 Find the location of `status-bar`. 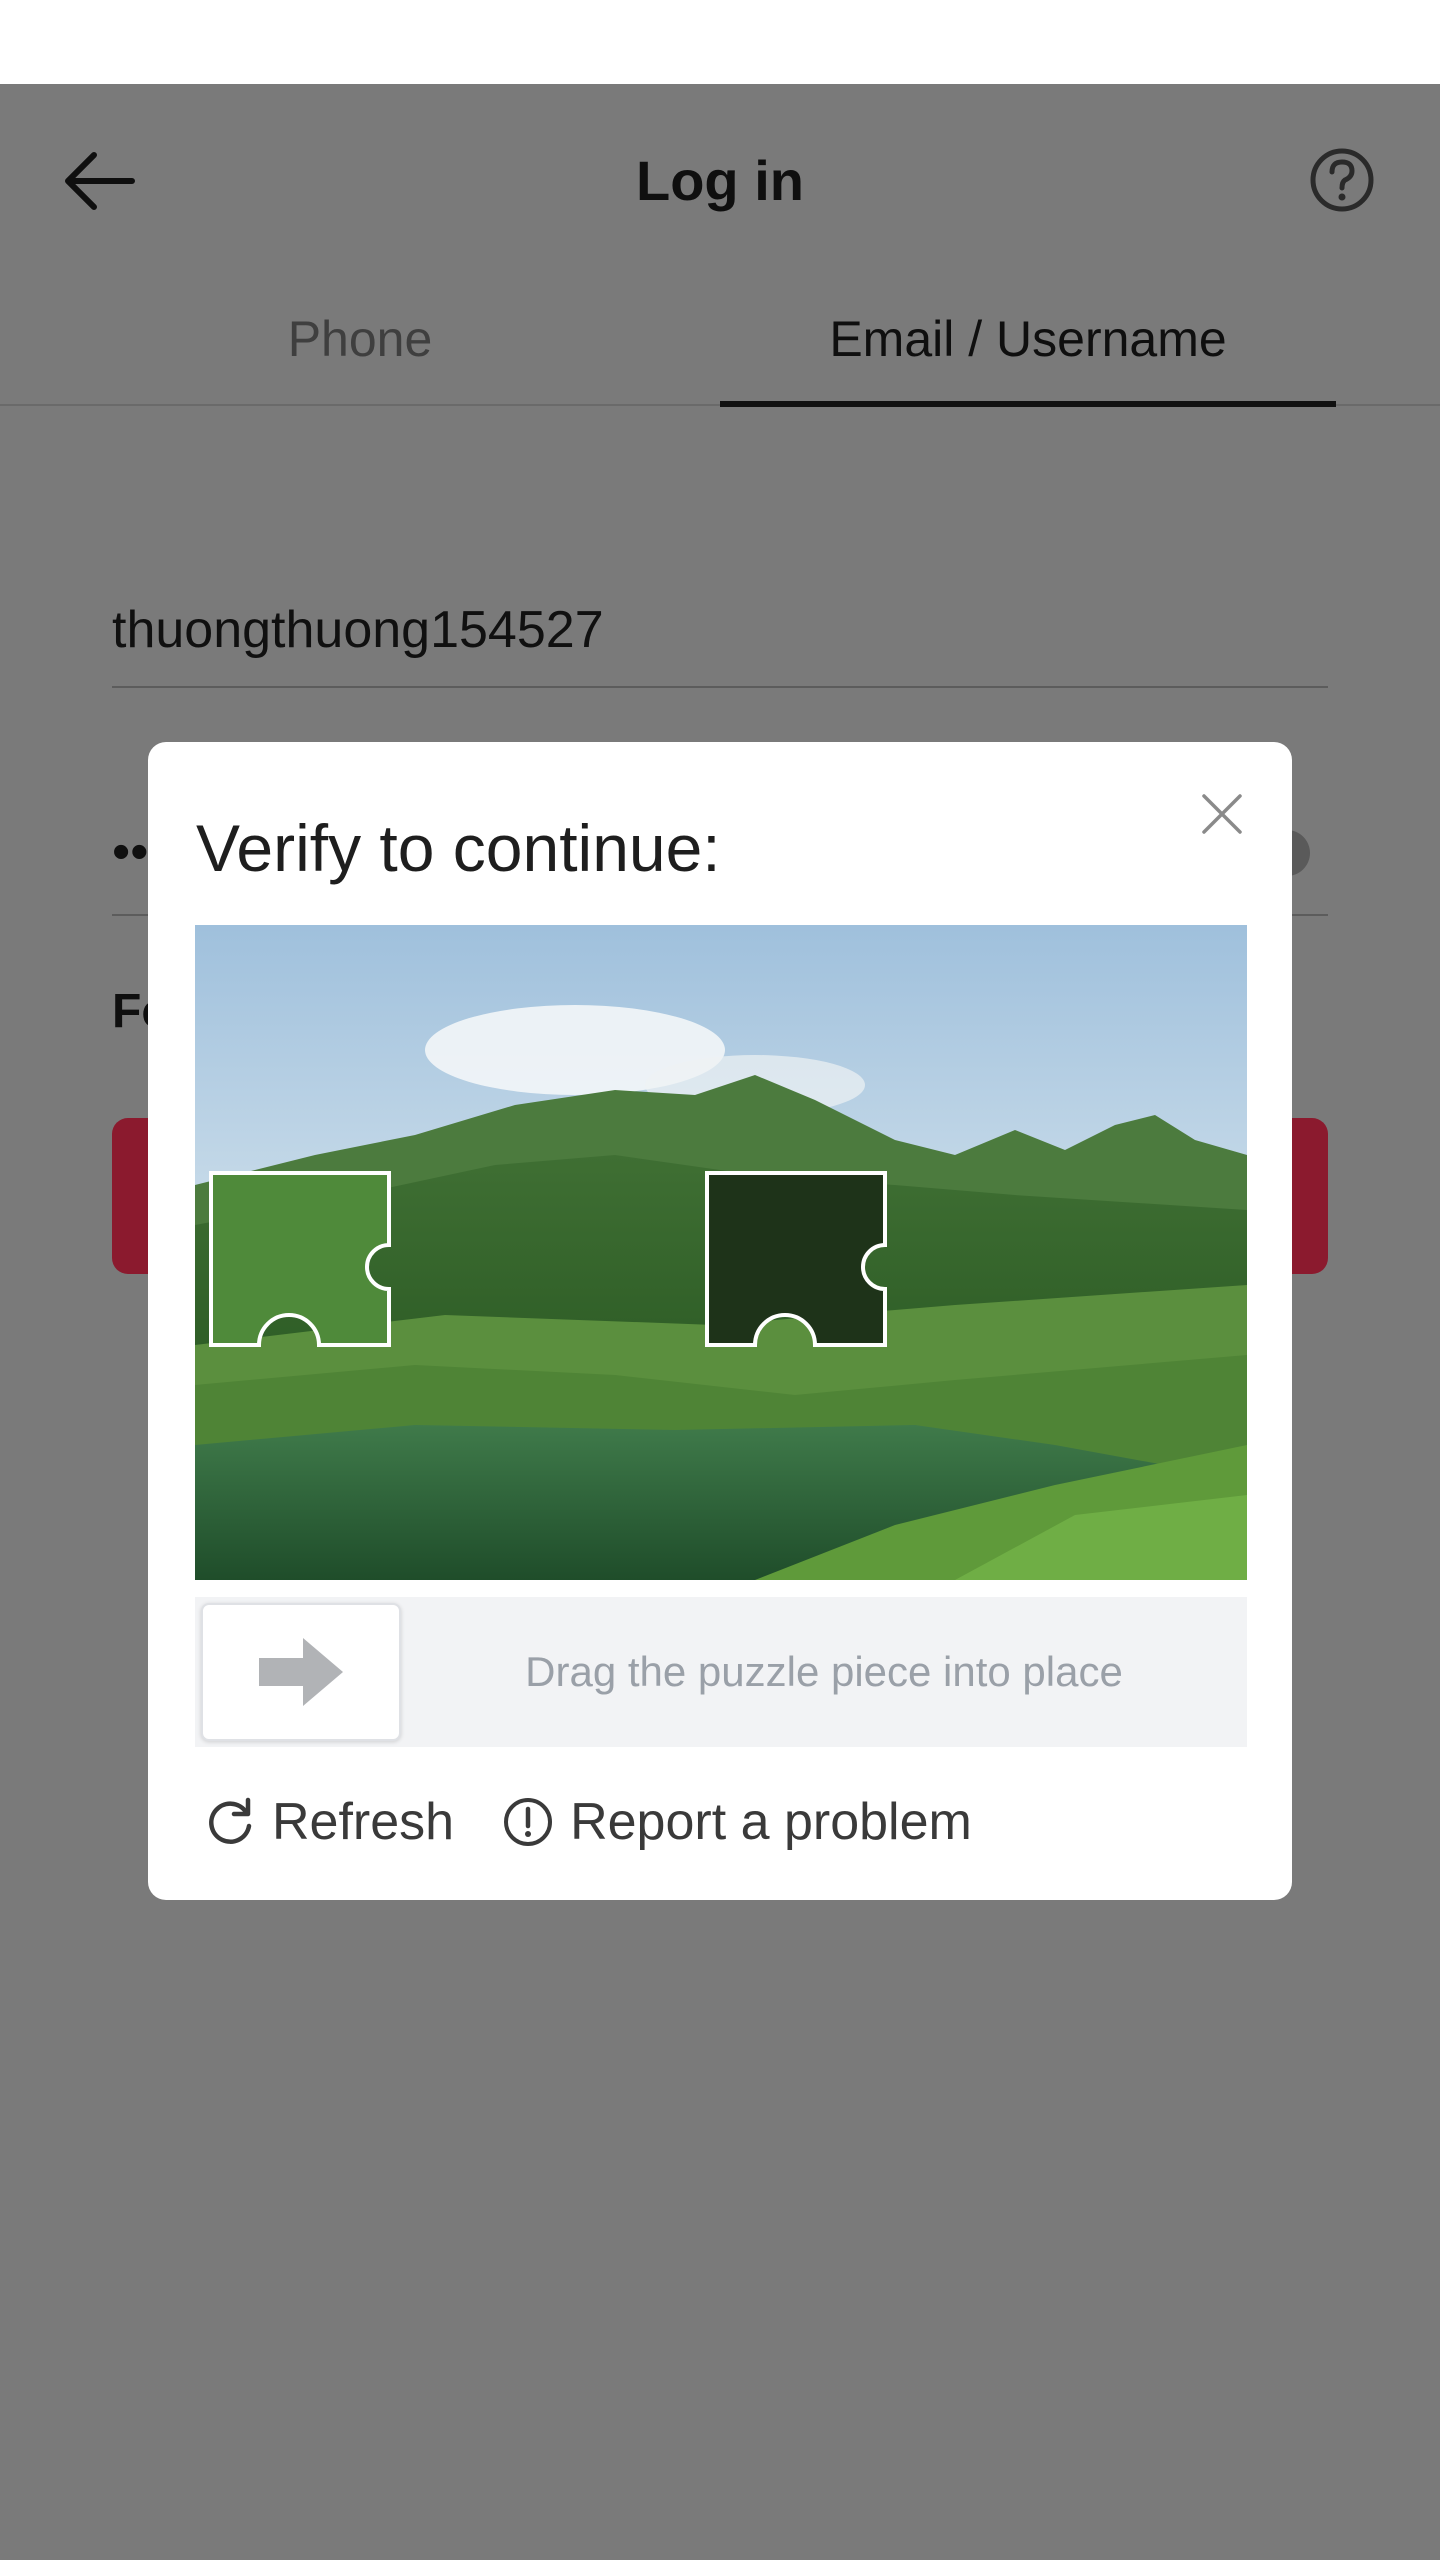

status-bar is located at coordinates (720, 42).